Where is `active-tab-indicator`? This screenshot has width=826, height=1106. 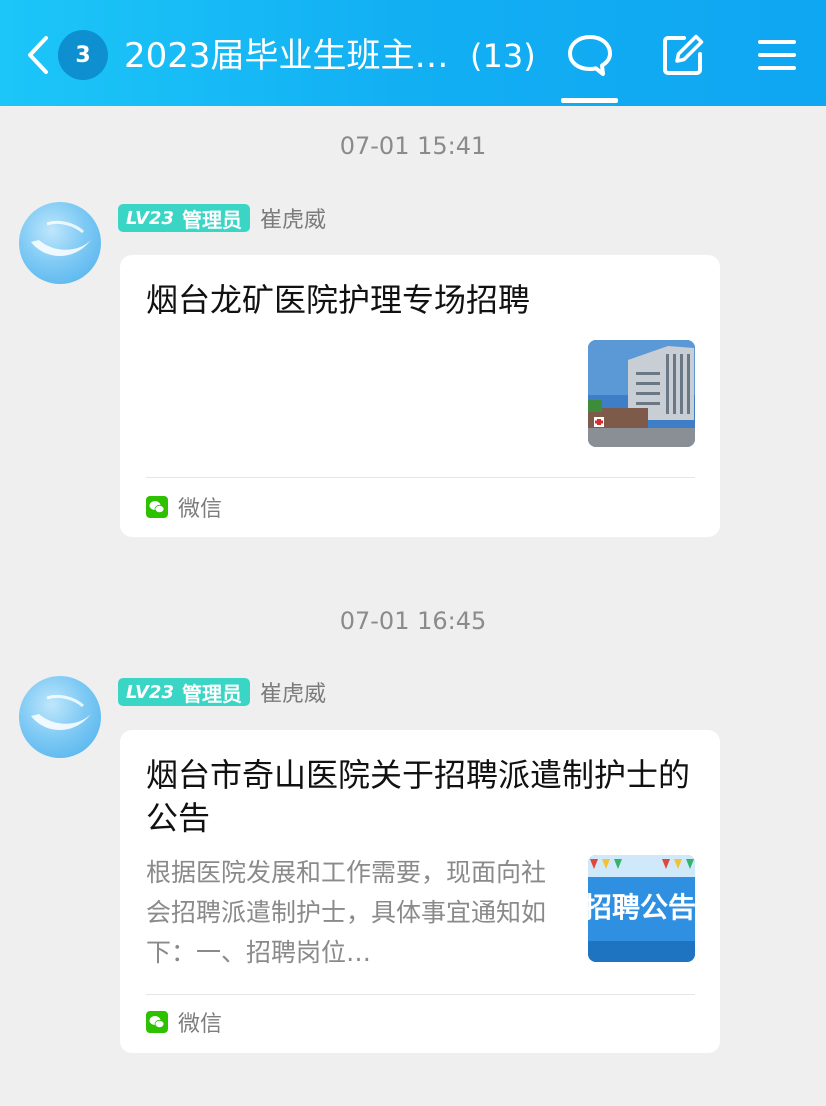 active-tab-indicator is located at coordinates (589, 100).